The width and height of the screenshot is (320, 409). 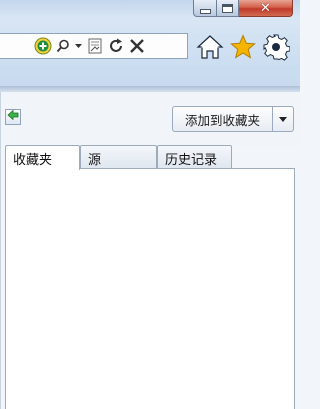 What do you see at coordinates (63, 46) in the screenshot?
I see `search-icon` at bounding box center [63, 46].